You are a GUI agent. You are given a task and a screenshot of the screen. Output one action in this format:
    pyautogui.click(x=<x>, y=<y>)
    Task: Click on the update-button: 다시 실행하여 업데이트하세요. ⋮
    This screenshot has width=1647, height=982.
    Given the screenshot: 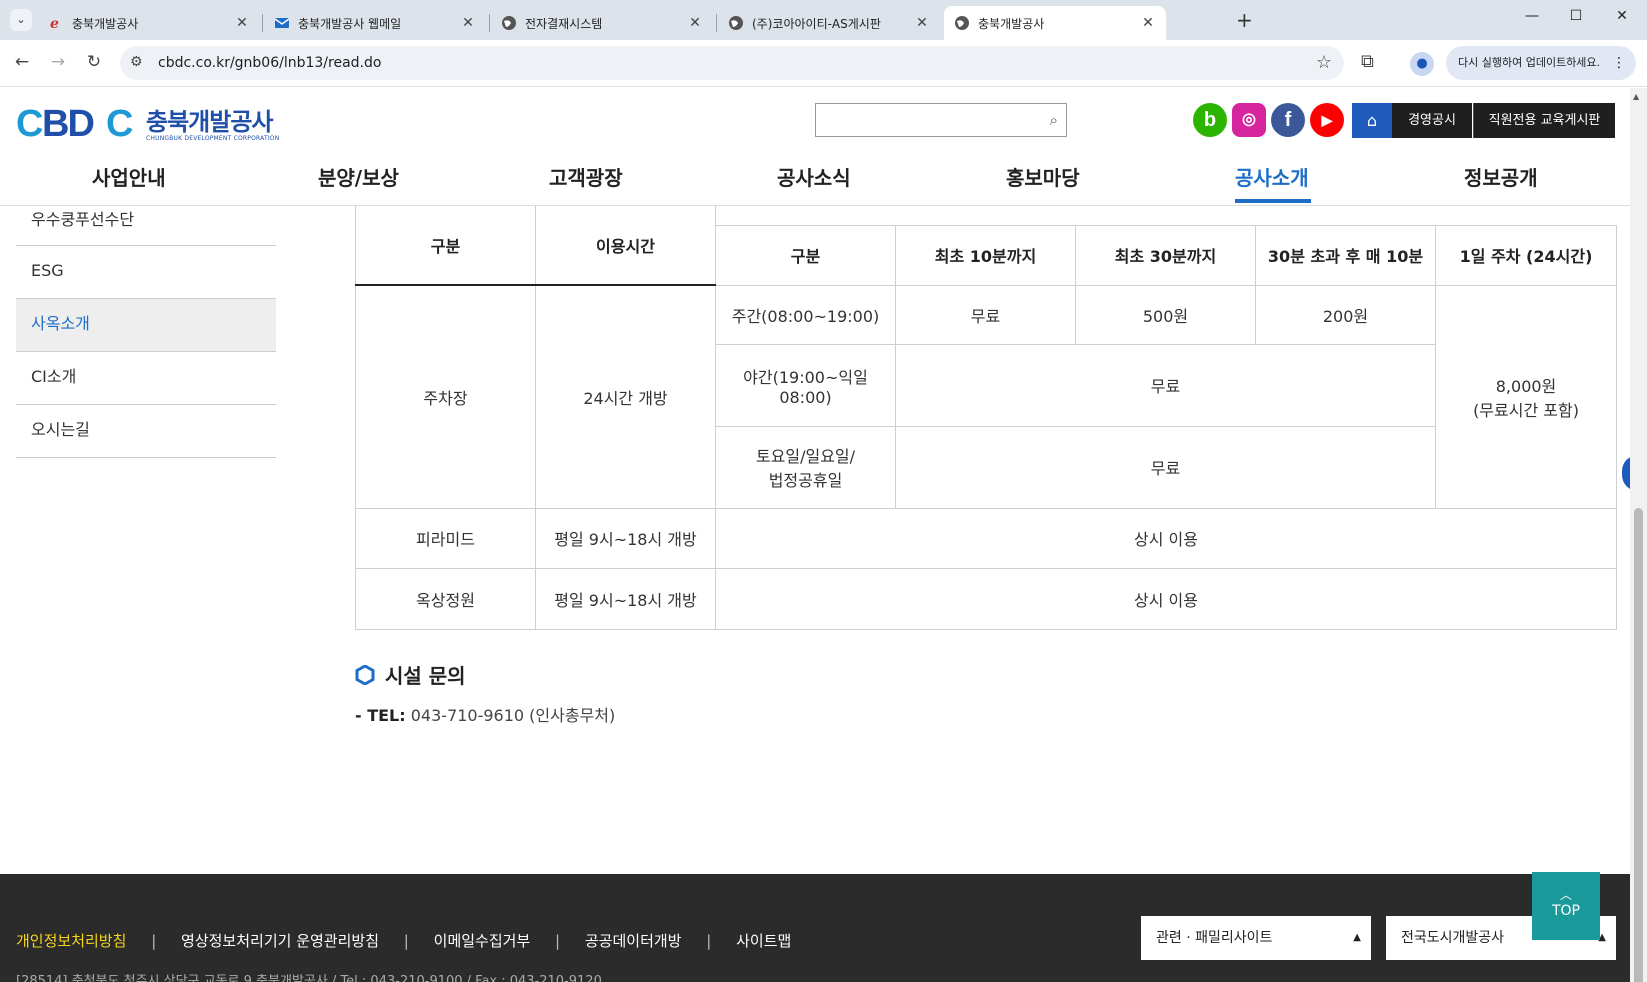 What is the action you would take?
    pyautogui.click(x=1541, y=63)
    